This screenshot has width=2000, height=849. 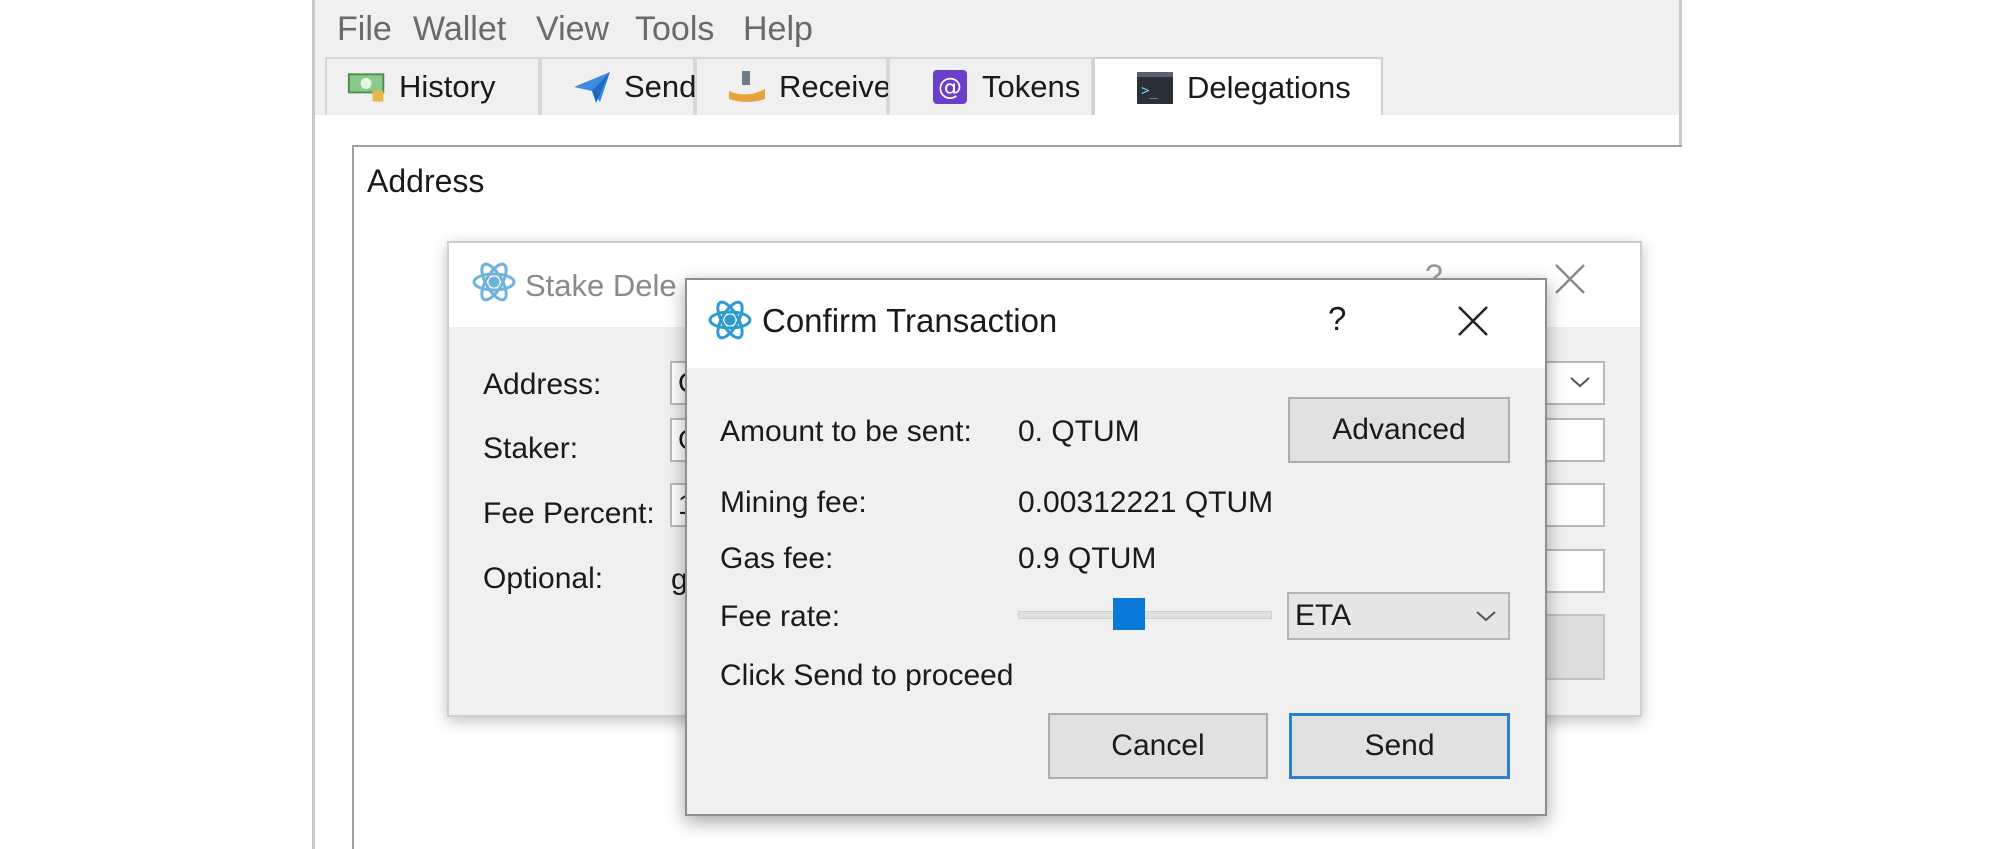 I want to click on confirm-close-icon, so click(x=1473, y=323).